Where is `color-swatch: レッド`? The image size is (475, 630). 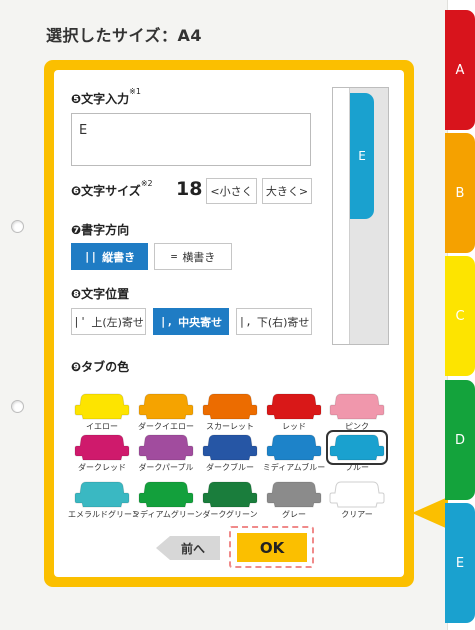
color-swatch: レッド is located at coordinates (295, 412).